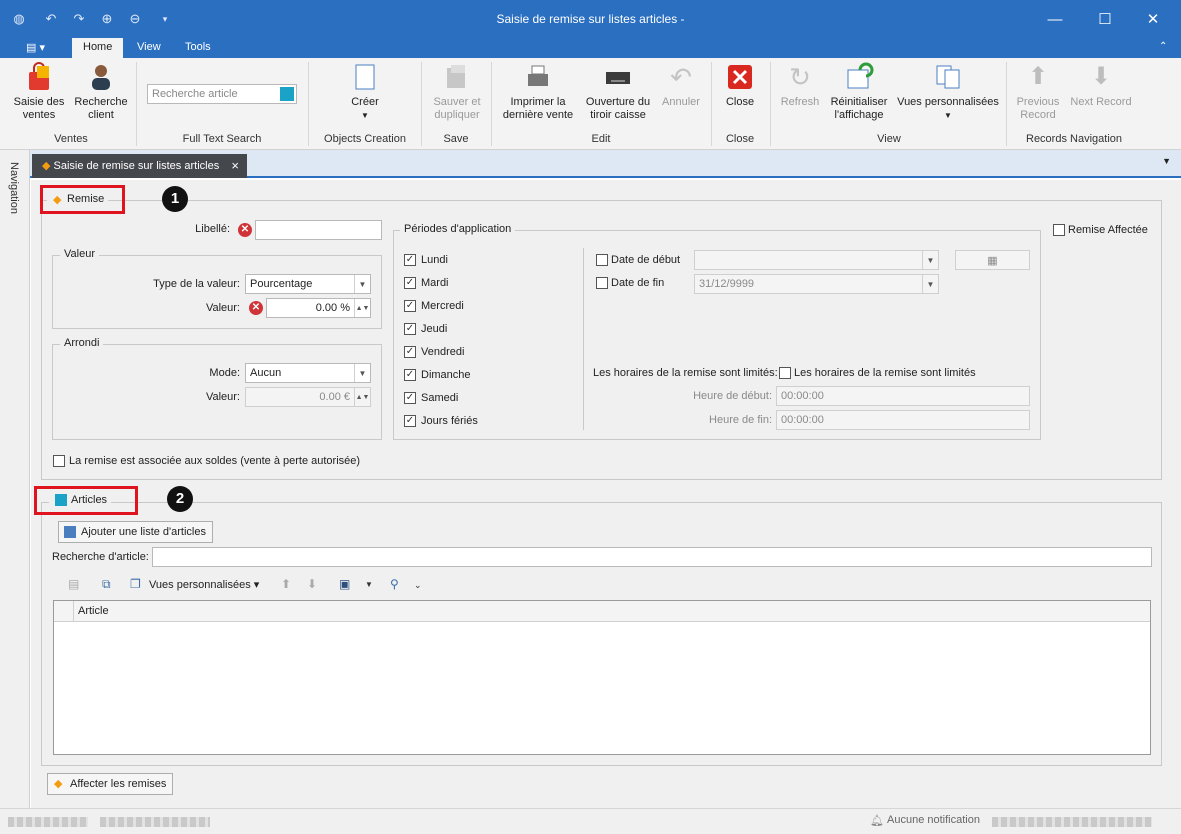  What do you see at coordinates (800, 77) in the screenshot?
I see `refresh-icon: ↻` at bounding box center [800, 77].